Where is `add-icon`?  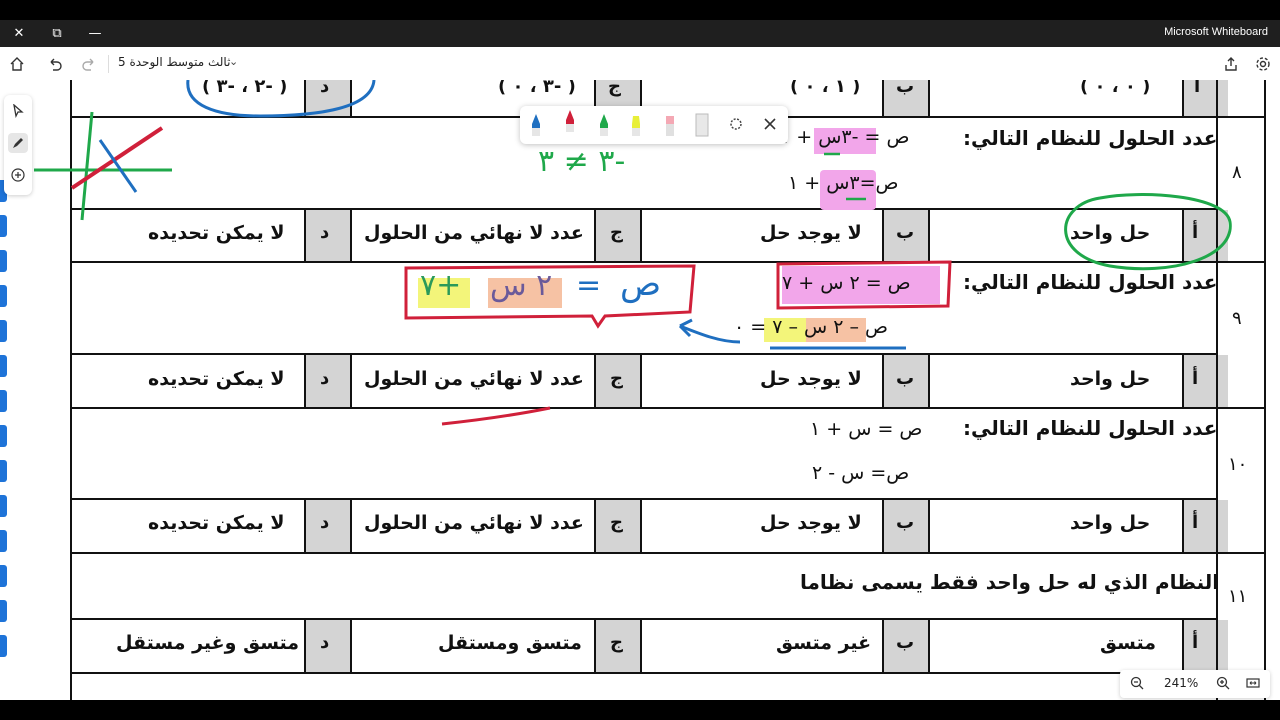
add-icon is located at coordinates (18, 175).